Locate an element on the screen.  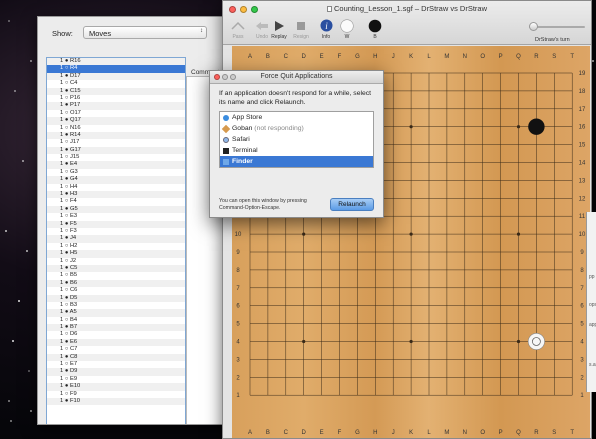
move-row: 1 ● B6 is located at coordinates (116, 283).